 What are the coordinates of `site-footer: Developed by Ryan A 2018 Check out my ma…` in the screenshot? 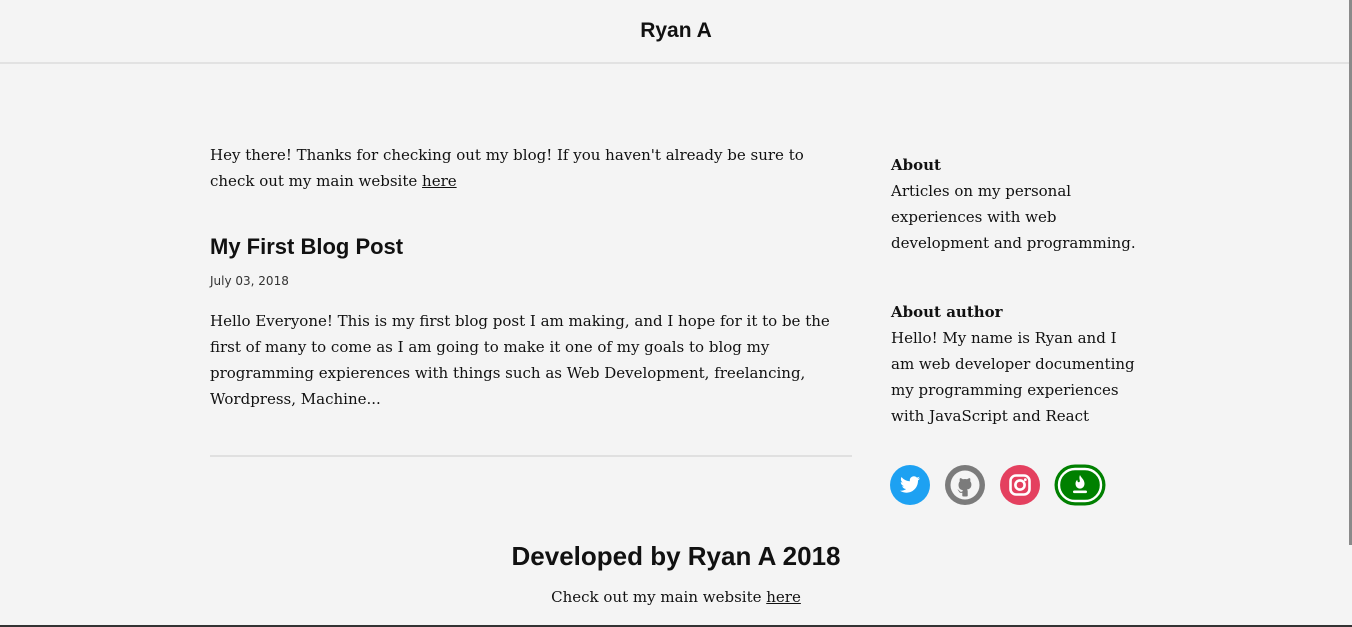 It's located at (676, 572).